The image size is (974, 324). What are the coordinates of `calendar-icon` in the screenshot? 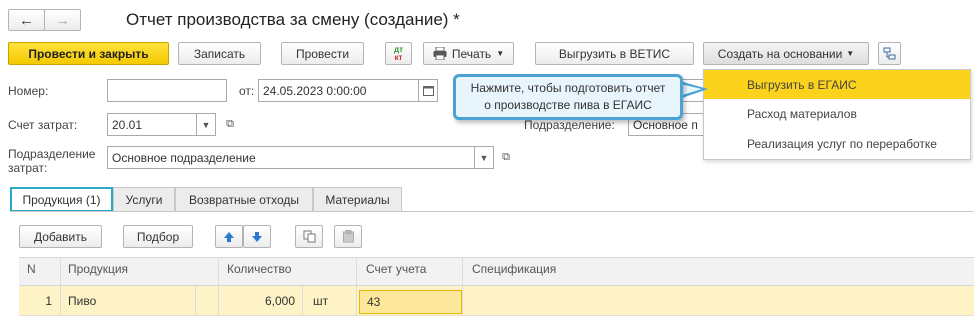 It's located at (428, 91).